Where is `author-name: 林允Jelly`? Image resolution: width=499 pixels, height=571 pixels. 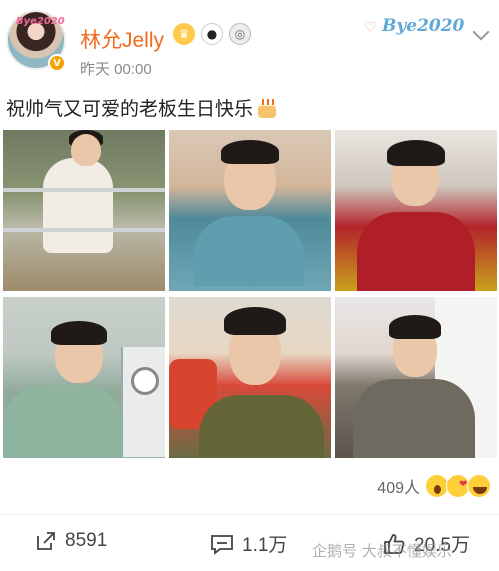
author-name: 林允Jelly is located at coordinates (122, 39).